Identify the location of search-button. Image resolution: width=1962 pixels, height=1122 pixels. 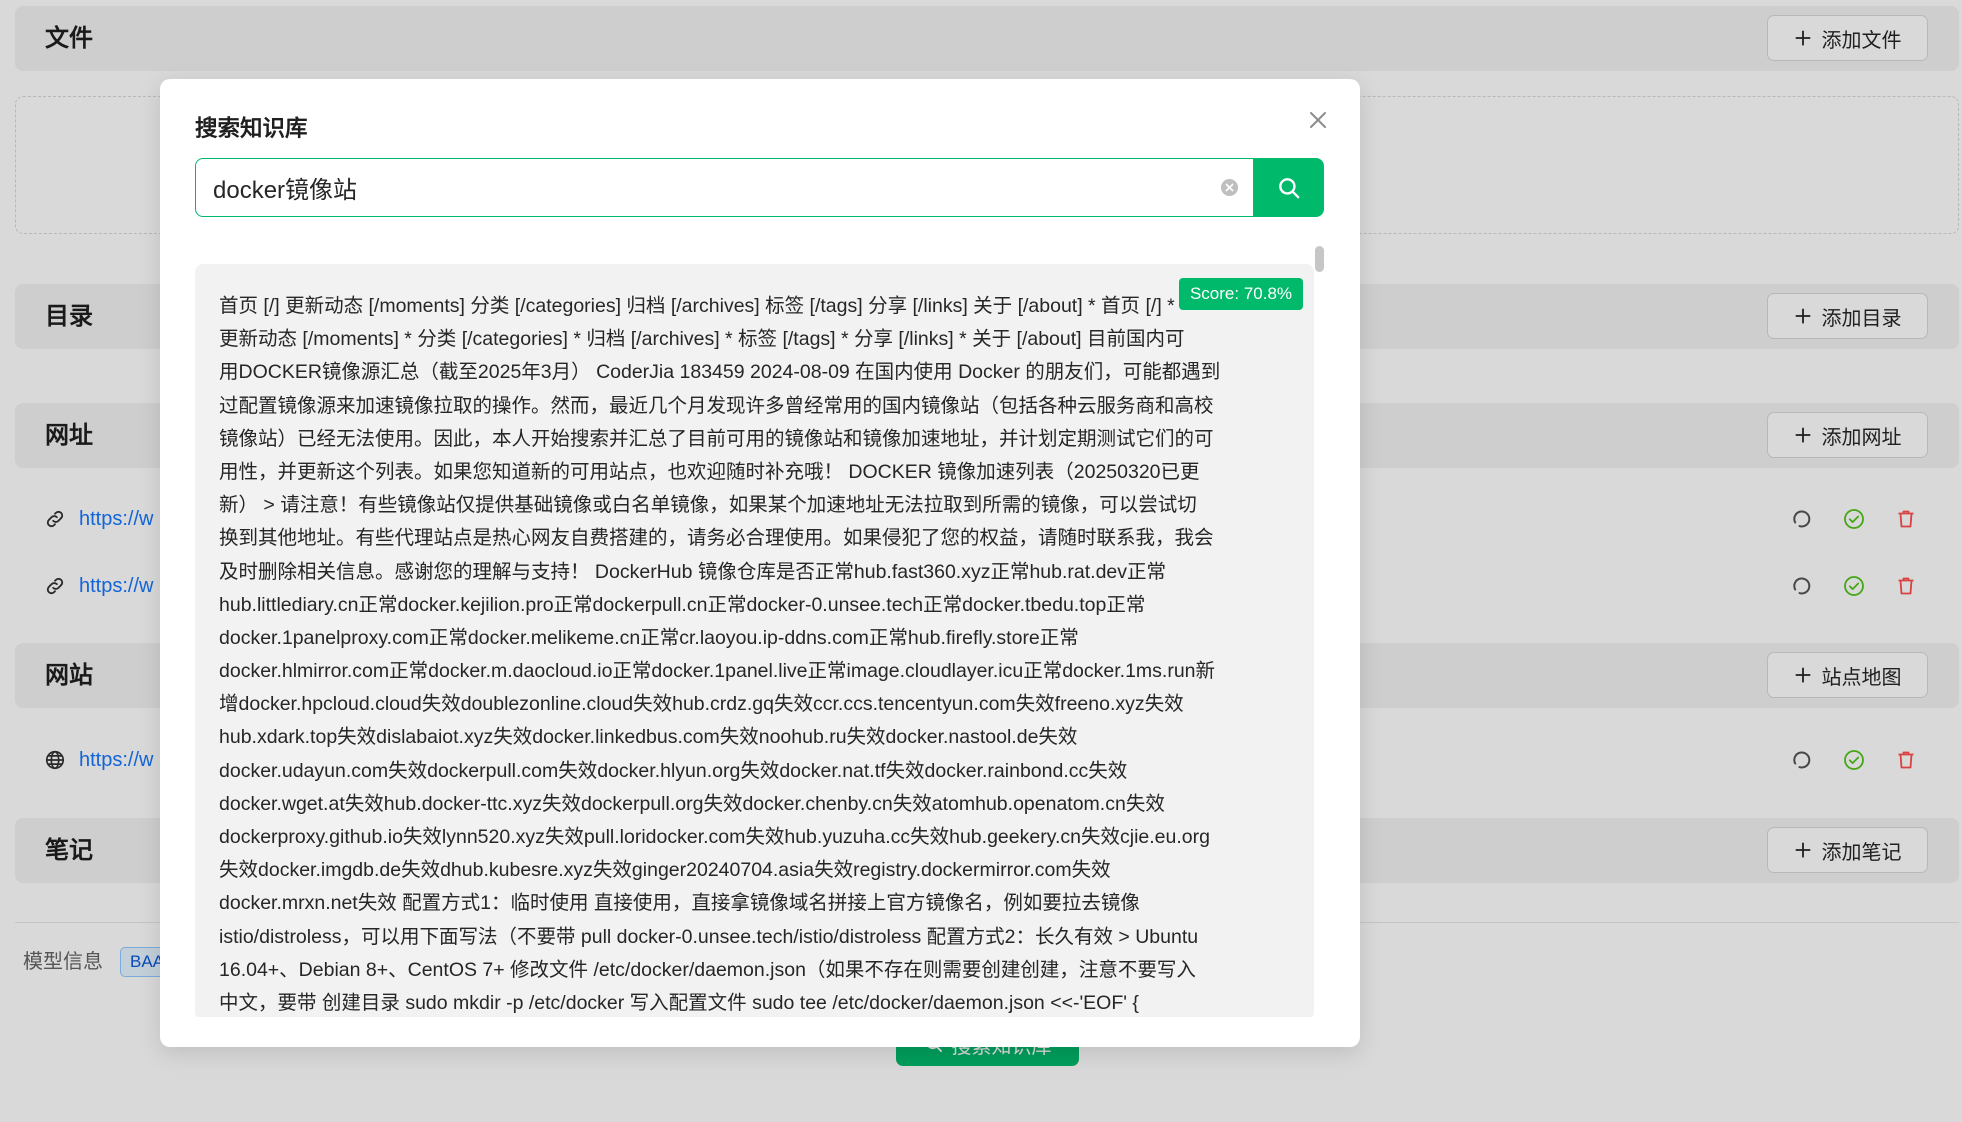
(1289, 187).